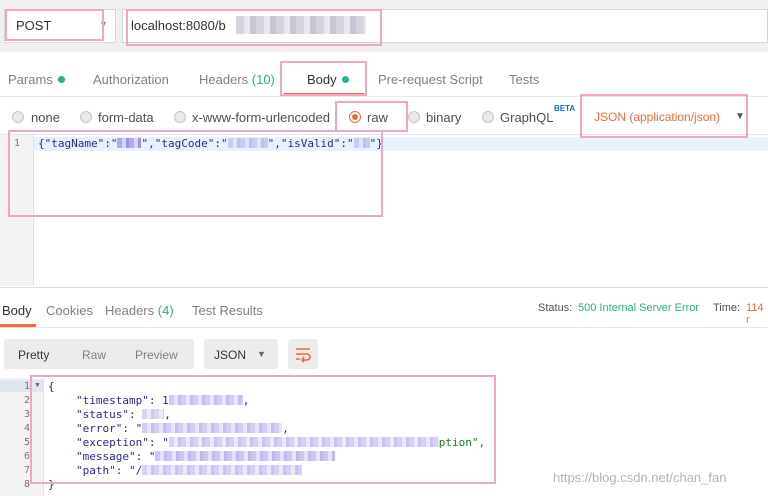  Describe the element at coordinates (17, 310) in the screenshot. I see `resp-tab-body: Body` at that location.